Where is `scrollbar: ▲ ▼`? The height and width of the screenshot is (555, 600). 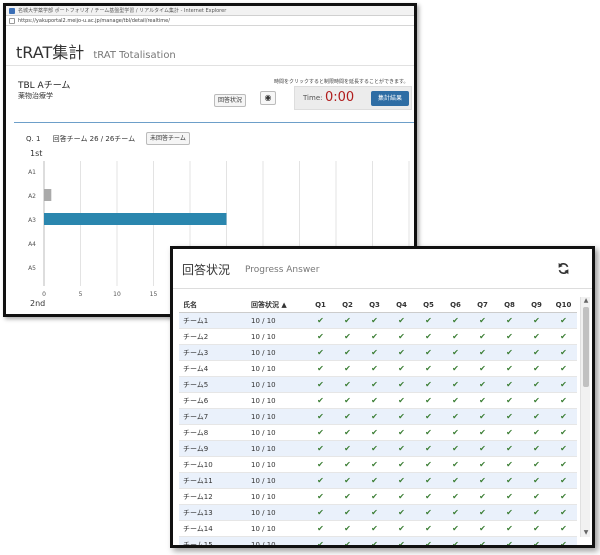
scrollbar: ▲ ▼ is located at coordinates (585, 417).